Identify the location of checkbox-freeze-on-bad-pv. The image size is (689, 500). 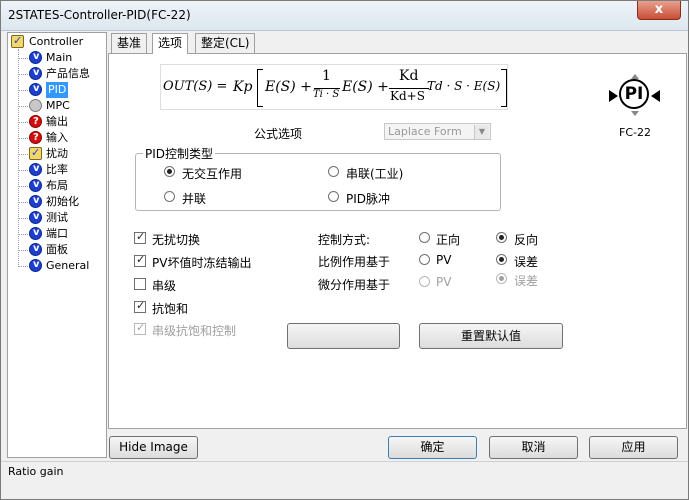
(140, 260).